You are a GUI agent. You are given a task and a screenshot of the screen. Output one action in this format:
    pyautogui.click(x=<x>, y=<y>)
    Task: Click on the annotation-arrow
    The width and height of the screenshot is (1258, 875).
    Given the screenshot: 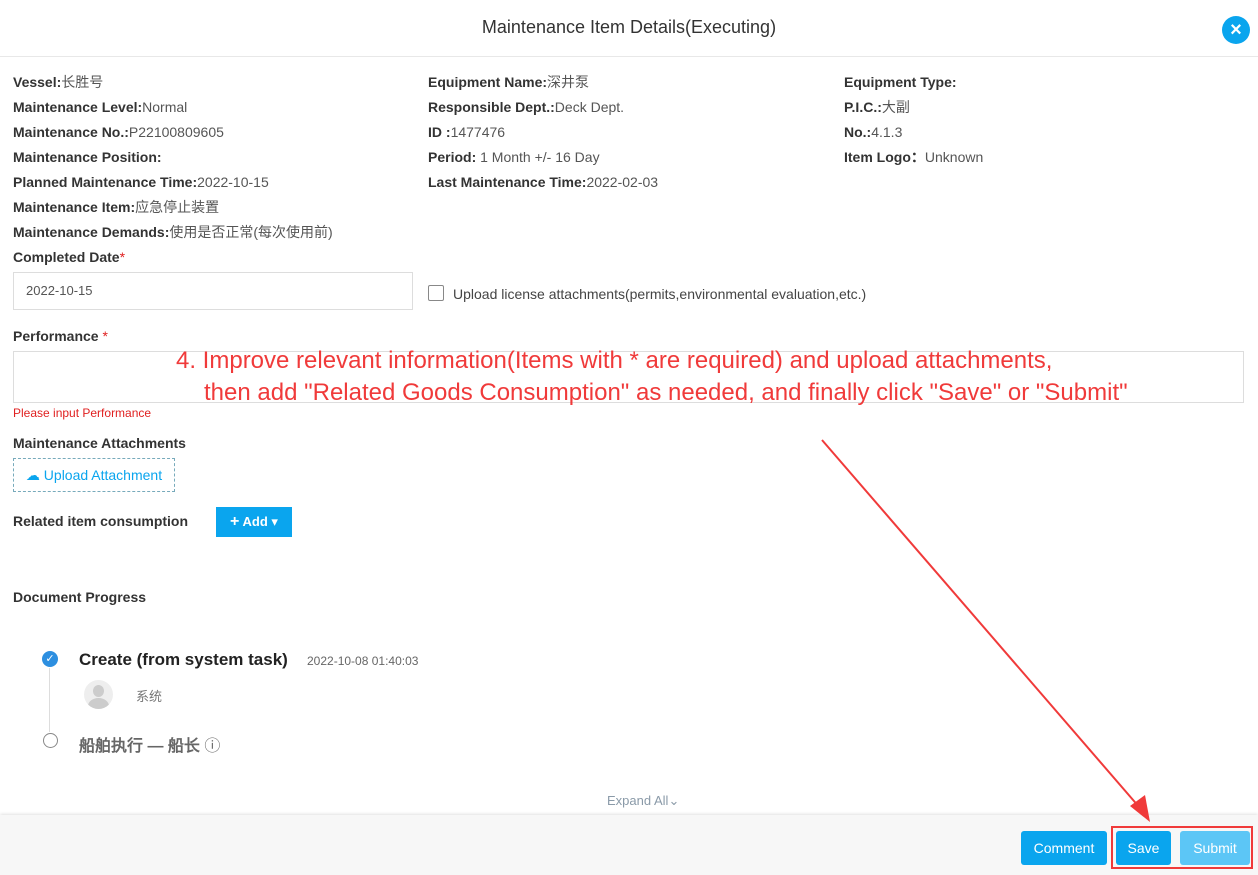 What is the action you would take?
    pyautogui.click(x=985, y=630)
    